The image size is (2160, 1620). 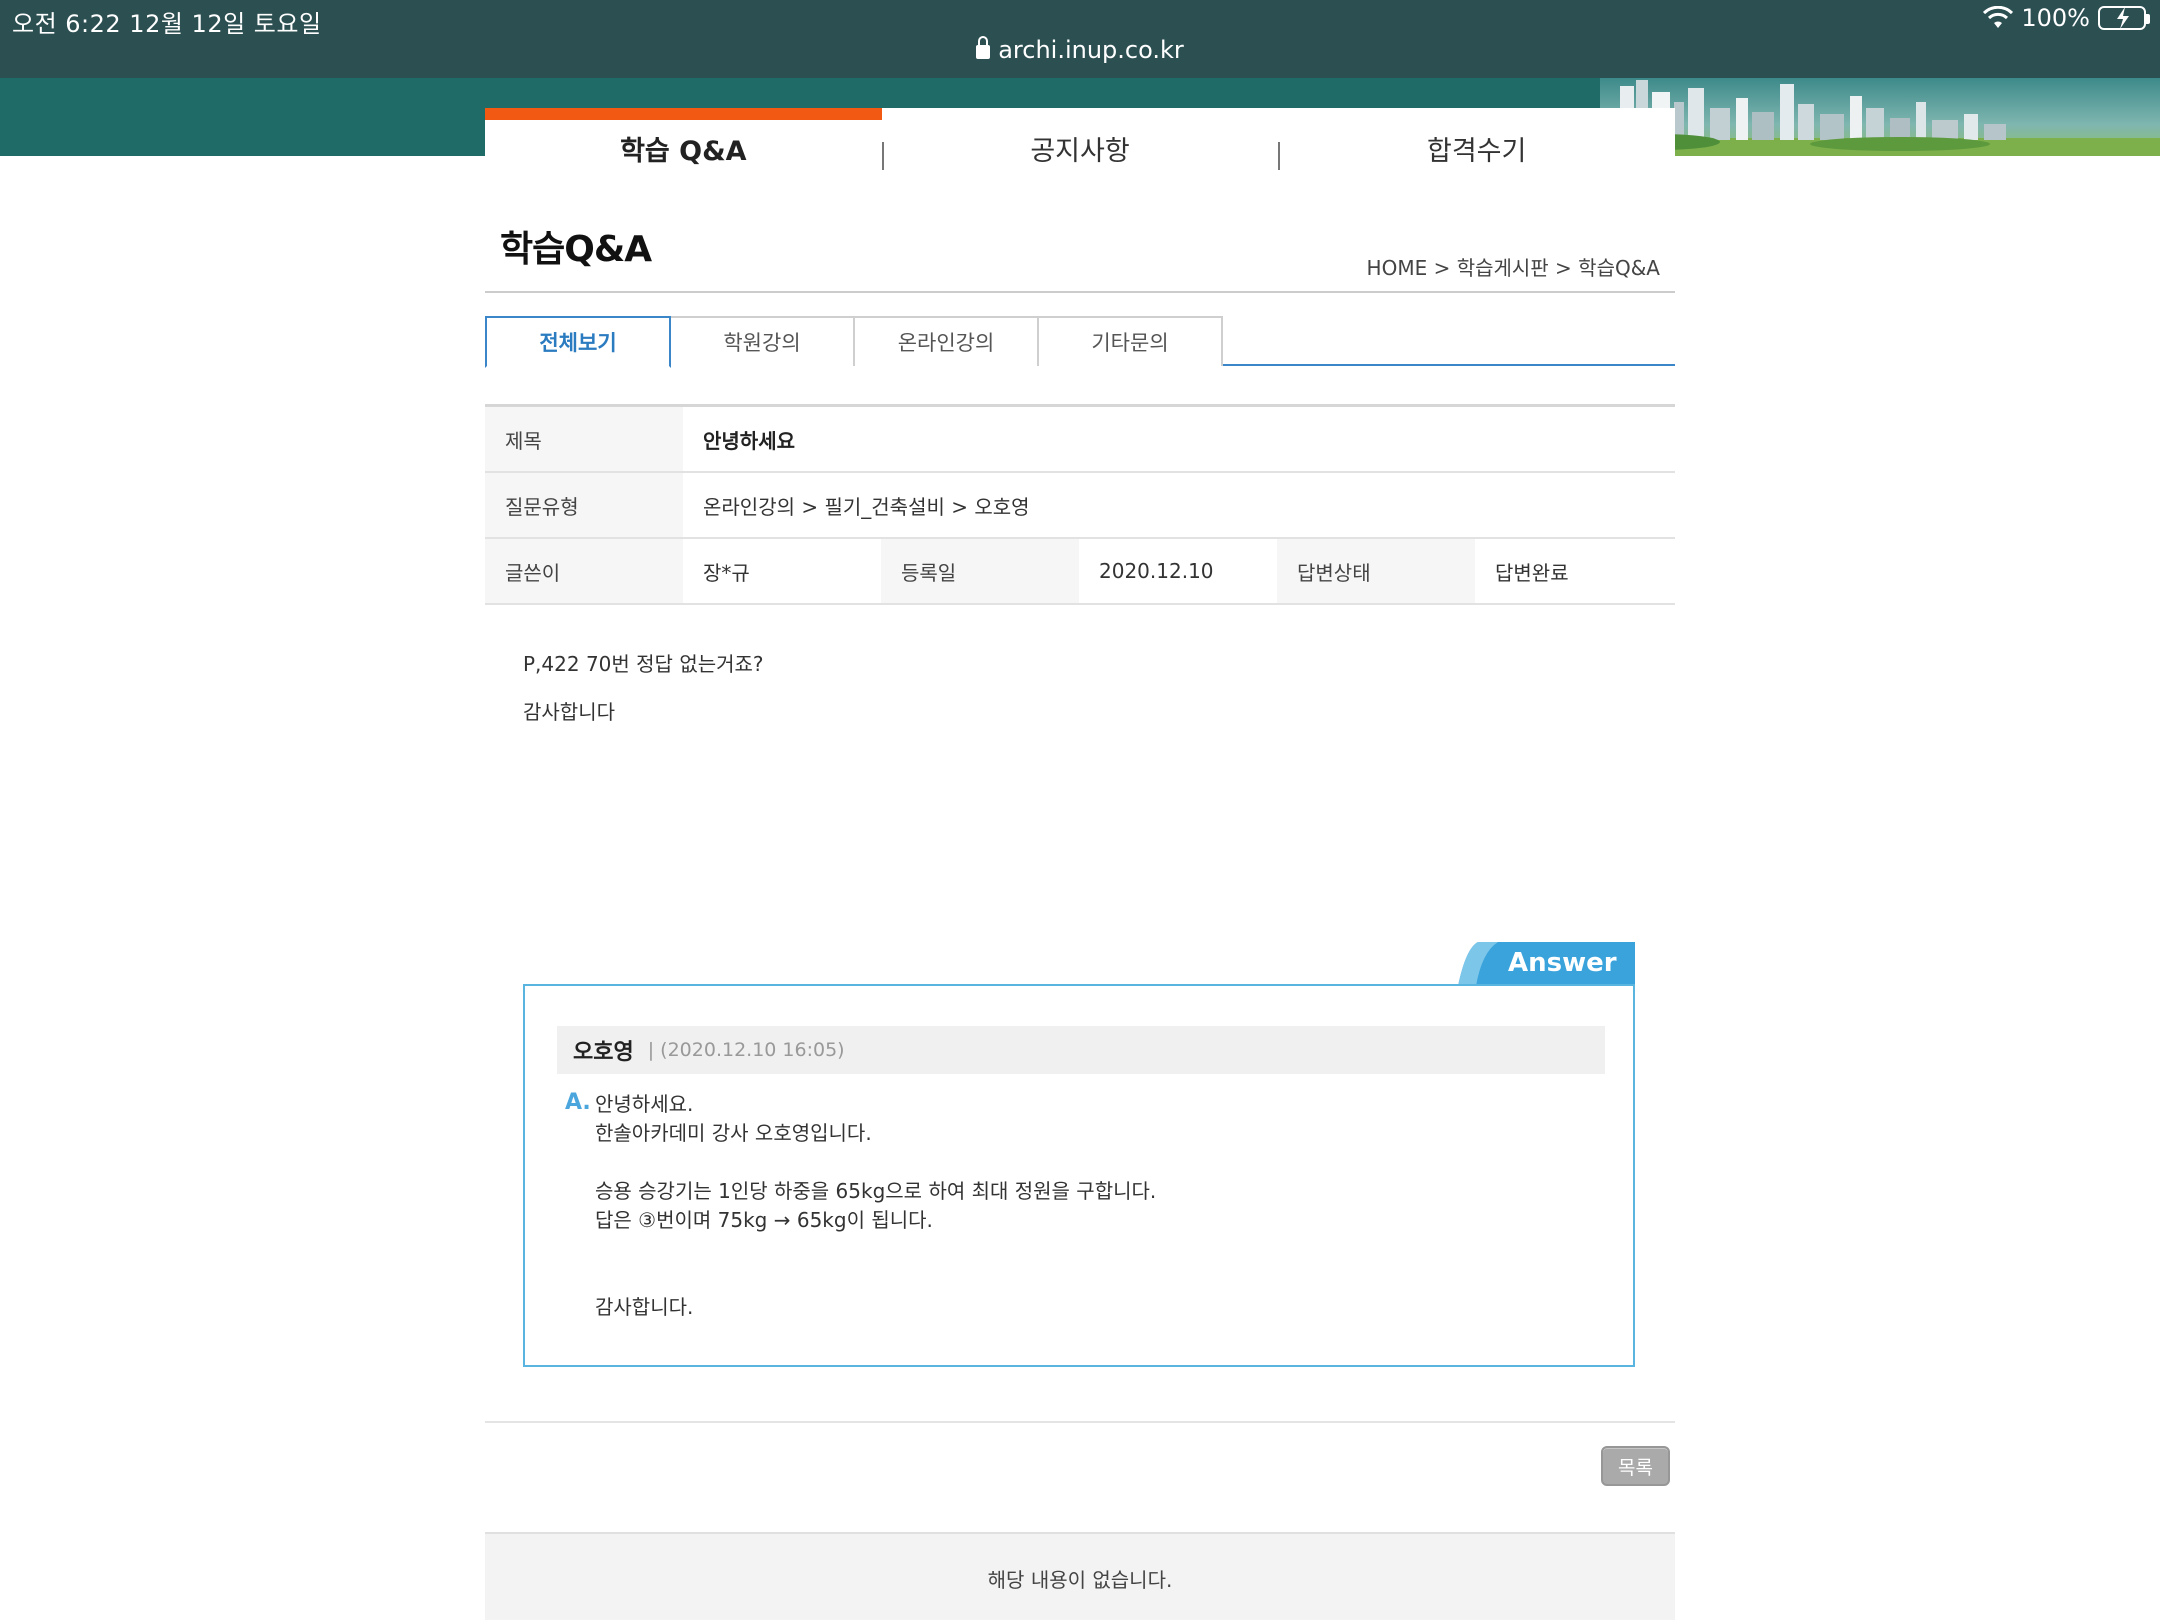 What do you see at coordinates (980, 571) in the screenshot?
I see `date-label: 등록일` at bounding box center [980, 571].